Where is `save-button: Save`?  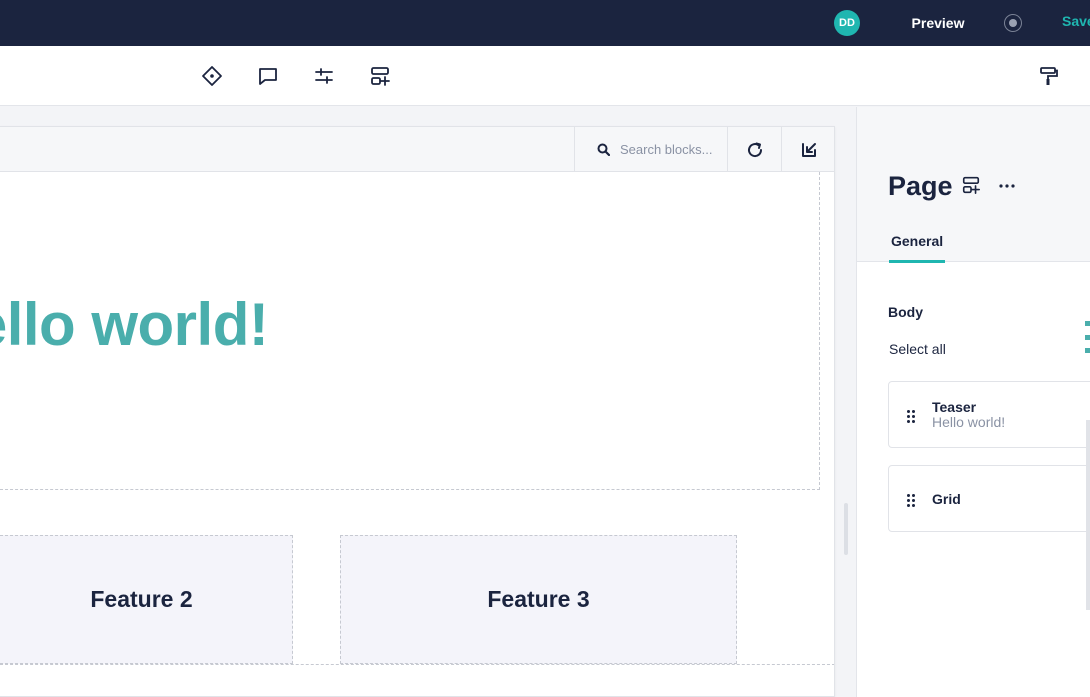 save-button: Save is located at coordinates (1076, 21).